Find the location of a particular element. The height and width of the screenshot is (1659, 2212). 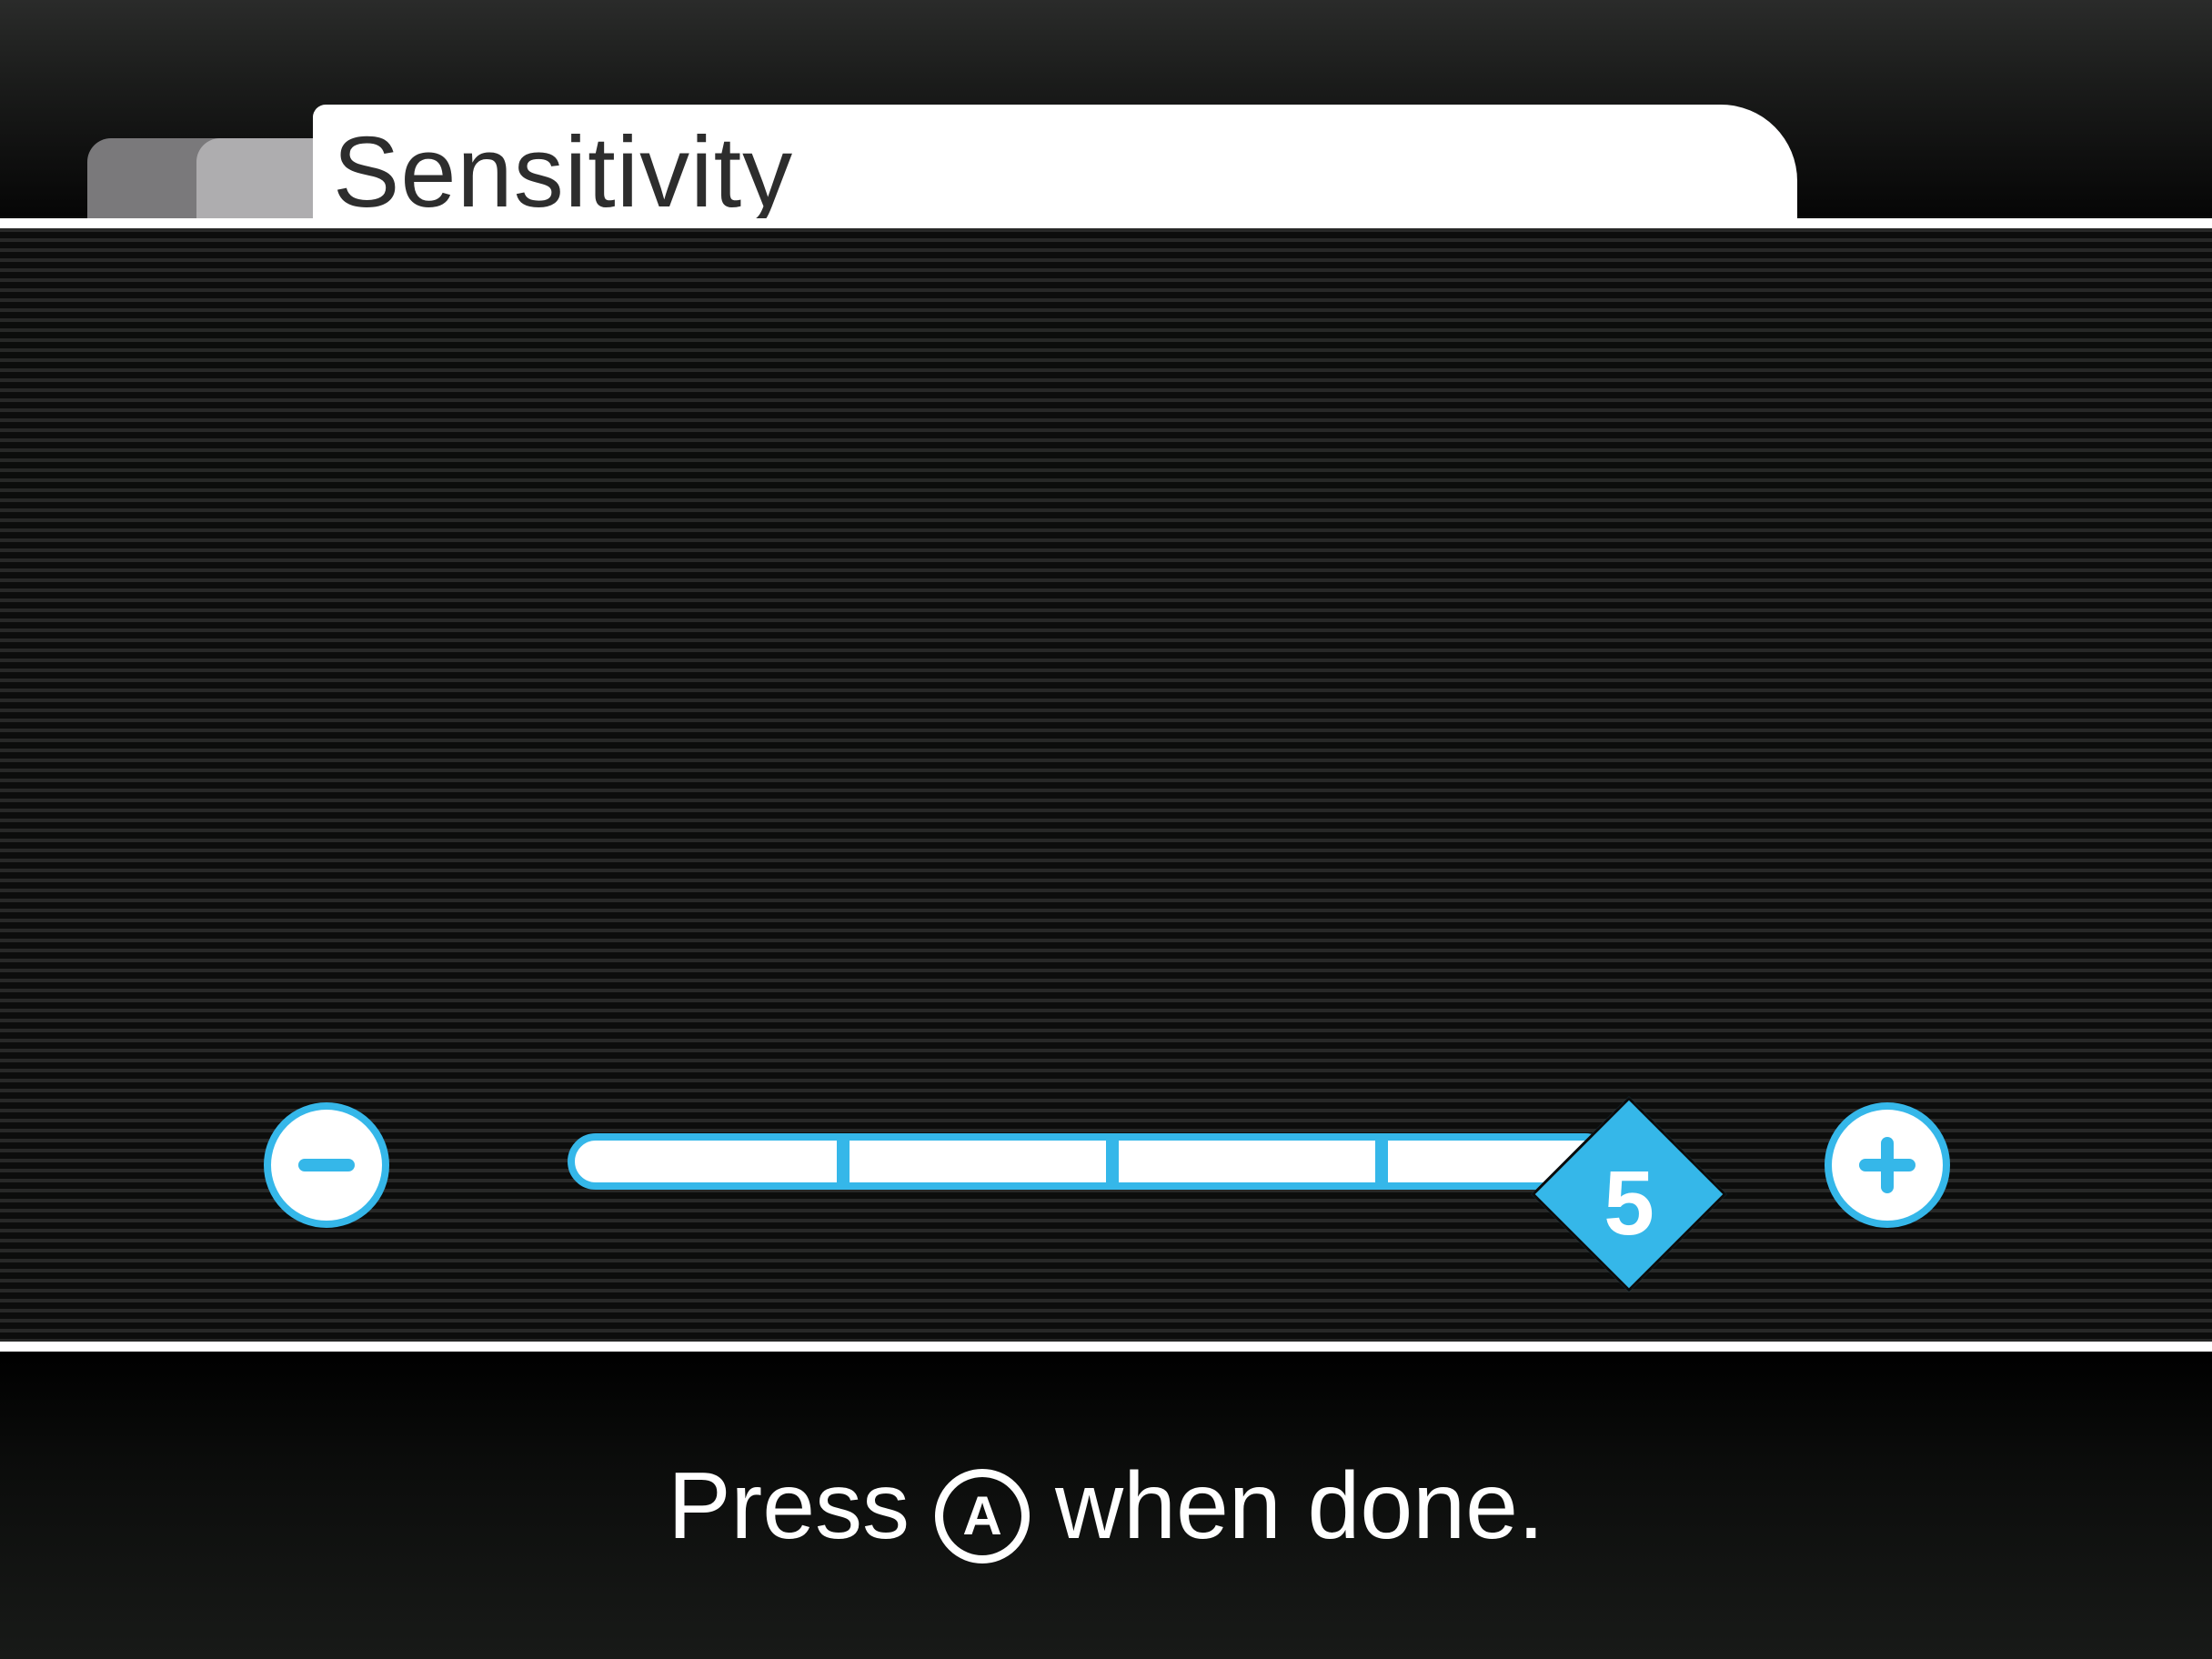

slider-value: 5 is located at coordinates (1629, 1203).